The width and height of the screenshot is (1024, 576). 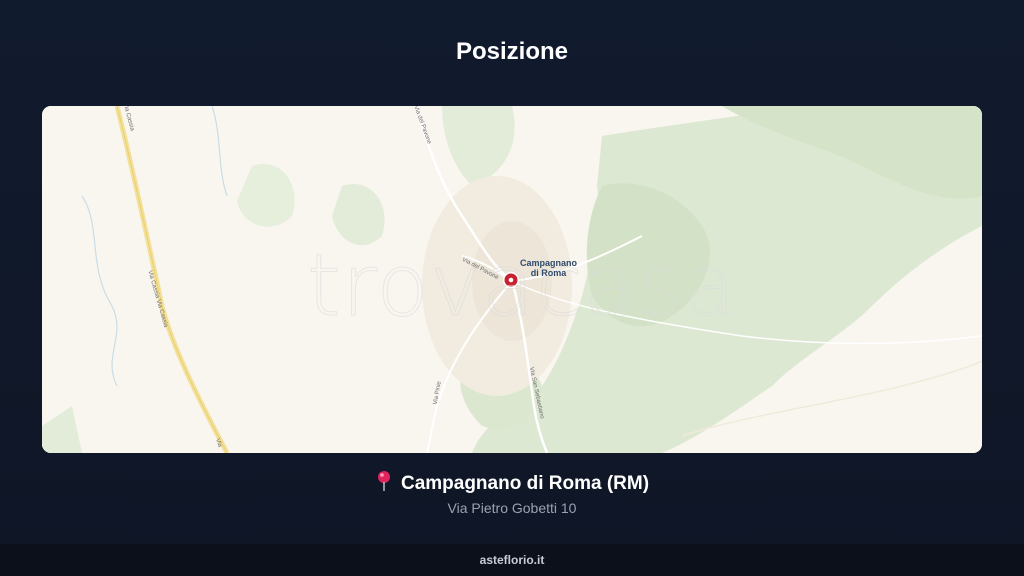 I want to click on pushpin-icon, so click(x=384, y=481).